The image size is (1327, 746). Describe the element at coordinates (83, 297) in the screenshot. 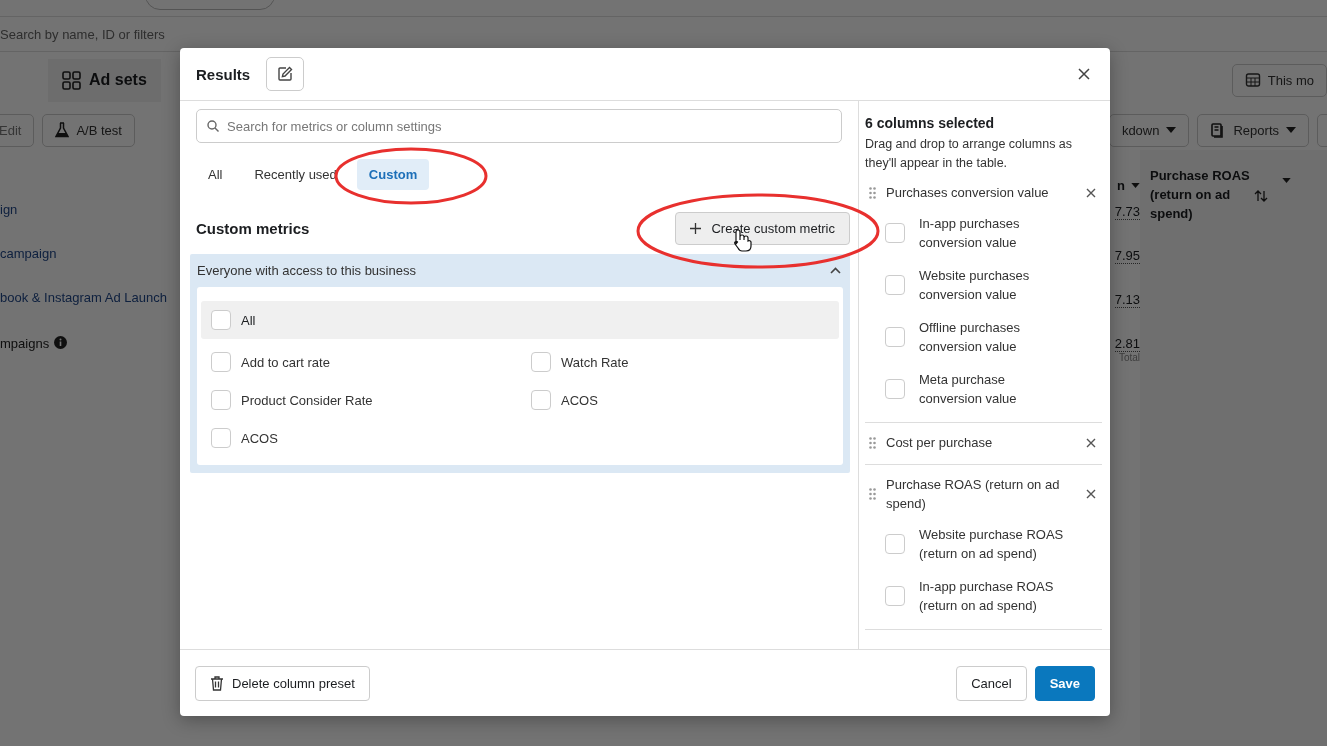

I see `campaign-link: book & Instagram Ad Launch` at that location.